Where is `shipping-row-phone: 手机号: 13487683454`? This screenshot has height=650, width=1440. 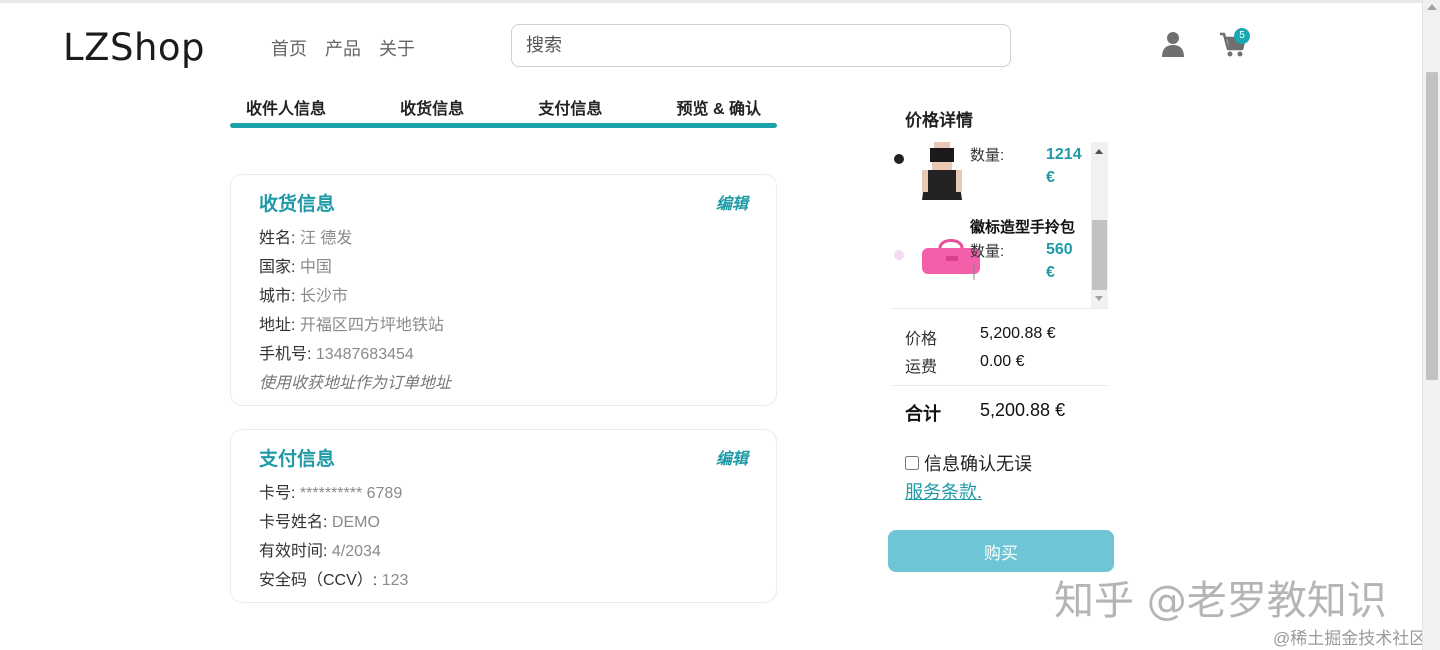 shipping-row-phone: 手机号: 13487683454 is located at coordinates (336, 354).